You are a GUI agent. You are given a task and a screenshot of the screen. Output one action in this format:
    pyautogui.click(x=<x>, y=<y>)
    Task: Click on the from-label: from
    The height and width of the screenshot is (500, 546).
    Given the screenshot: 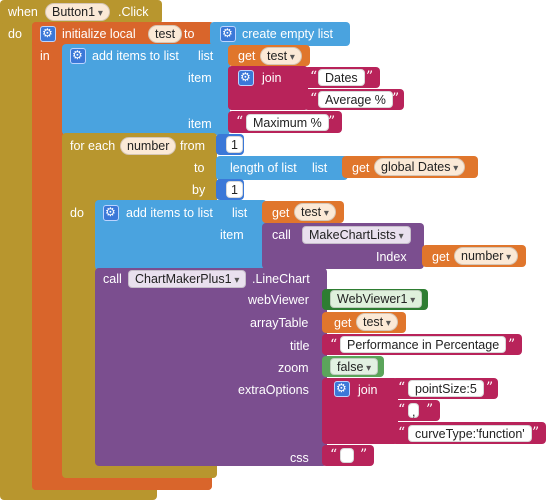 What is the action you would take?
    pyautogui.click(x=192, y=146)
    